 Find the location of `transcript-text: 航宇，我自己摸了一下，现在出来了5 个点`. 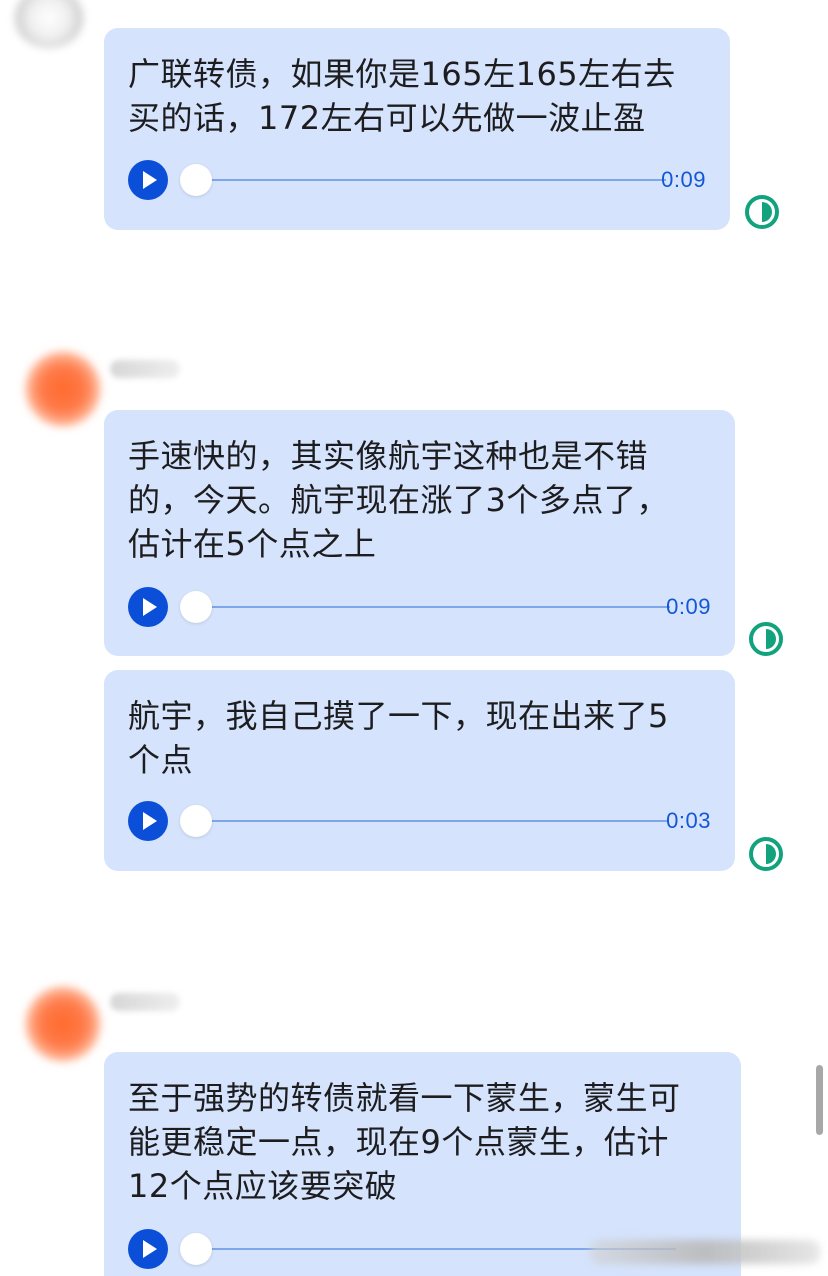

transcript-text: 航宇，我自己摸了一下，现在出来了5 个点 is located at coordinates (398, 738).